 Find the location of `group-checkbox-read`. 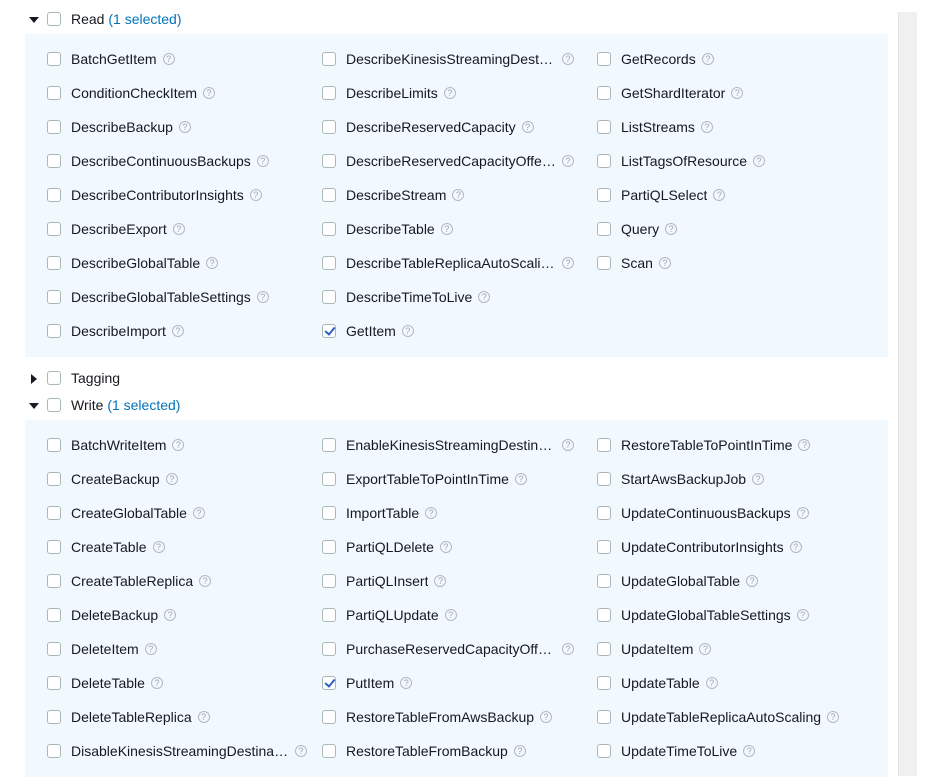

group-checkbox-read is located at coordinates (54, 19).